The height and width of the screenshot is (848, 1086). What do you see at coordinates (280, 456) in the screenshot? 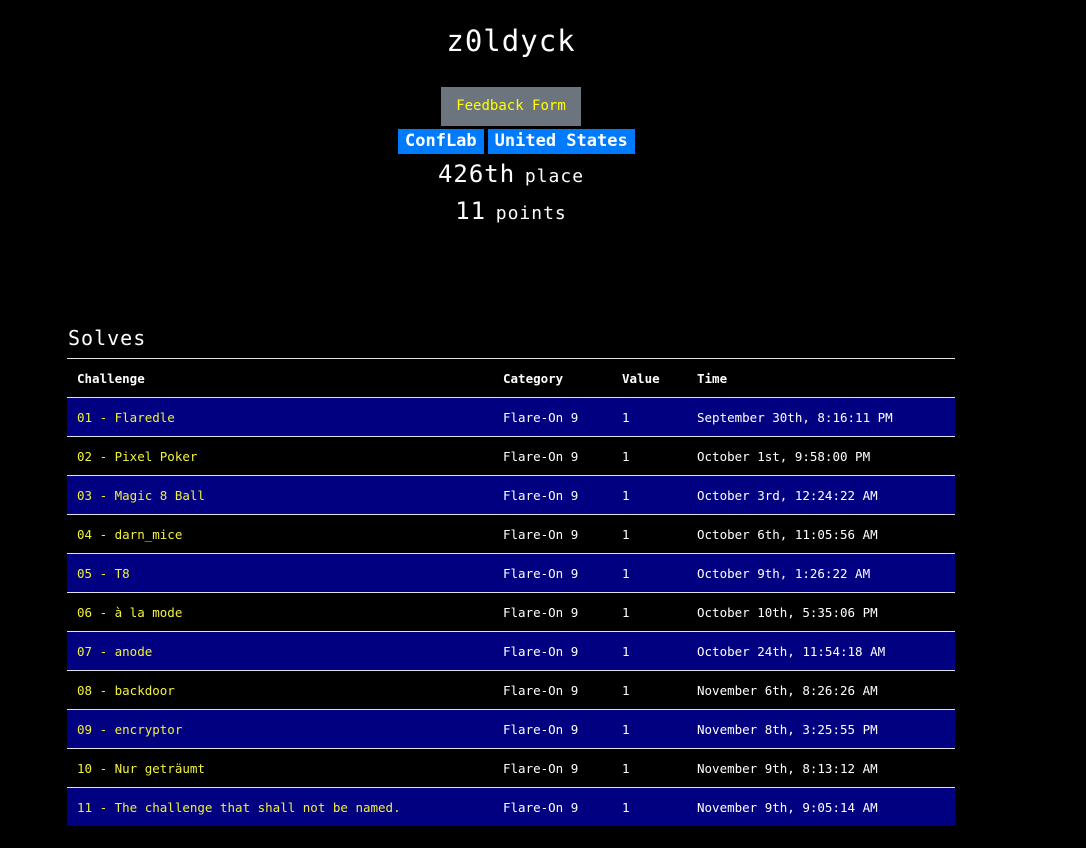
I see `challenge-link: 02 - Pixel Poker` at bounding box center [280, 456].